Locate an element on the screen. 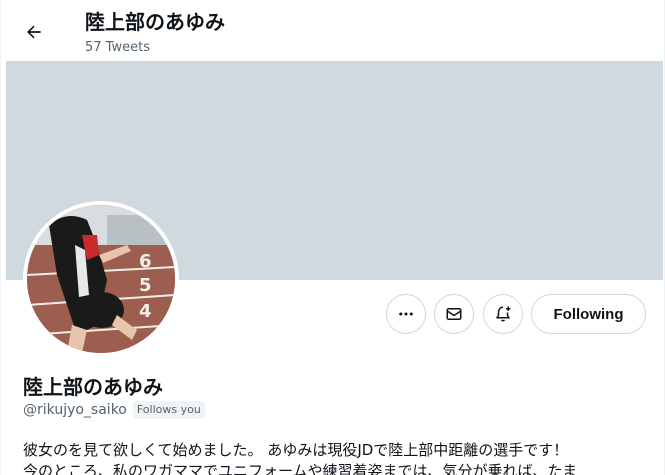 The height and width of the screenshot is (475, 665). notifications-button is located at coordinates (503, 314).